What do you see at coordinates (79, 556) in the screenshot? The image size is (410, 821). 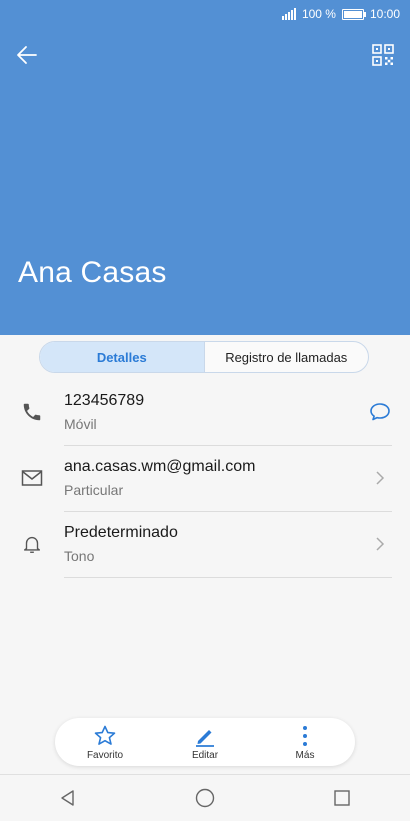 I see `ringtone-label: Tono` at bounding box center [79, 556].